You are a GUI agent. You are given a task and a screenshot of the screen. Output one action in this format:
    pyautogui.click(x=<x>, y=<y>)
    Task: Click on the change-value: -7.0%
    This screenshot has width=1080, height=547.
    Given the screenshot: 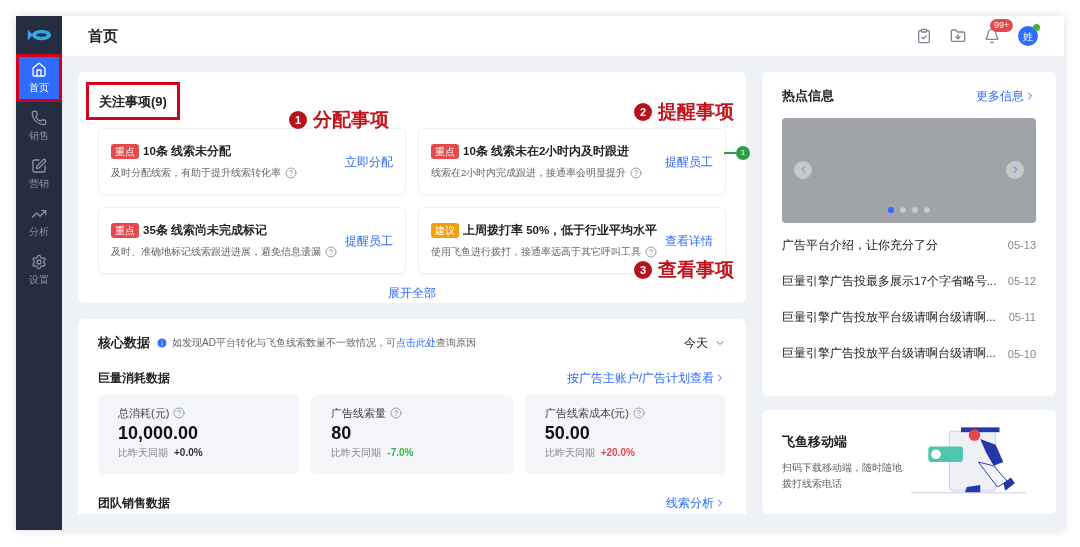 What is the action you would take?
    pyautogui.click(x=400, y=453)
    